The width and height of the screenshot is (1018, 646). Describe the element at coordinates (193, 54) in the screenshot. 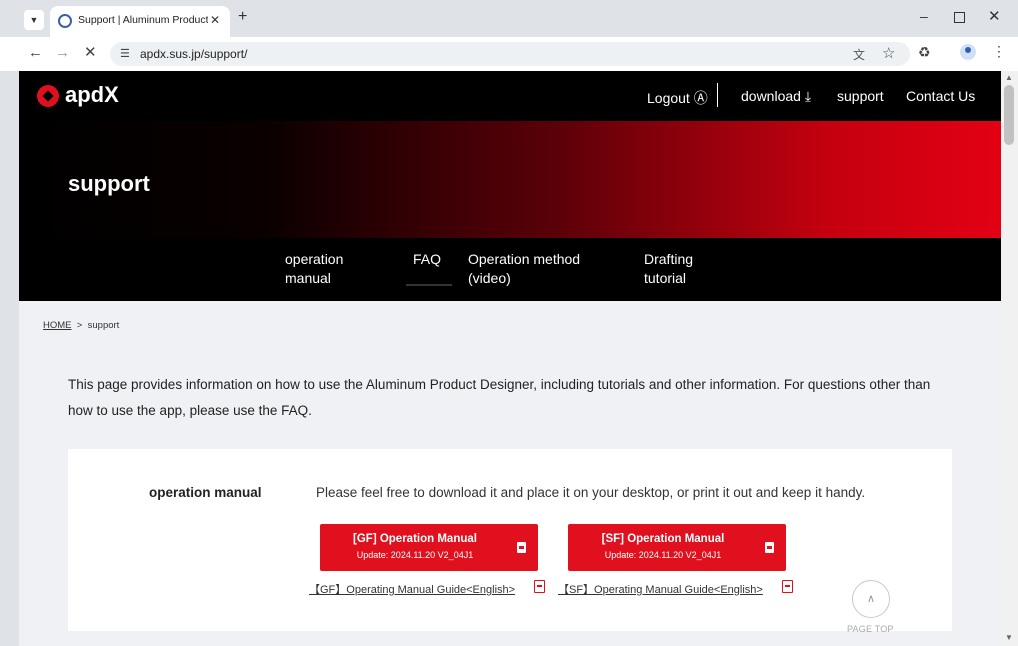

I see `url-text: apdx.sus.jp/support/` at that location.